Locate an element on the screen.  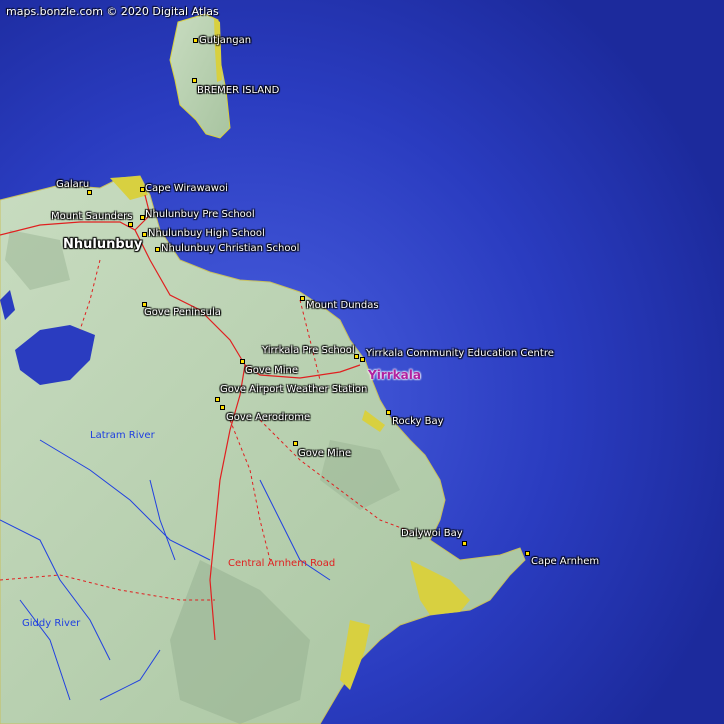
label-gove-aerodrome: Gove Aerodrome is located at coordinates (268, 418).